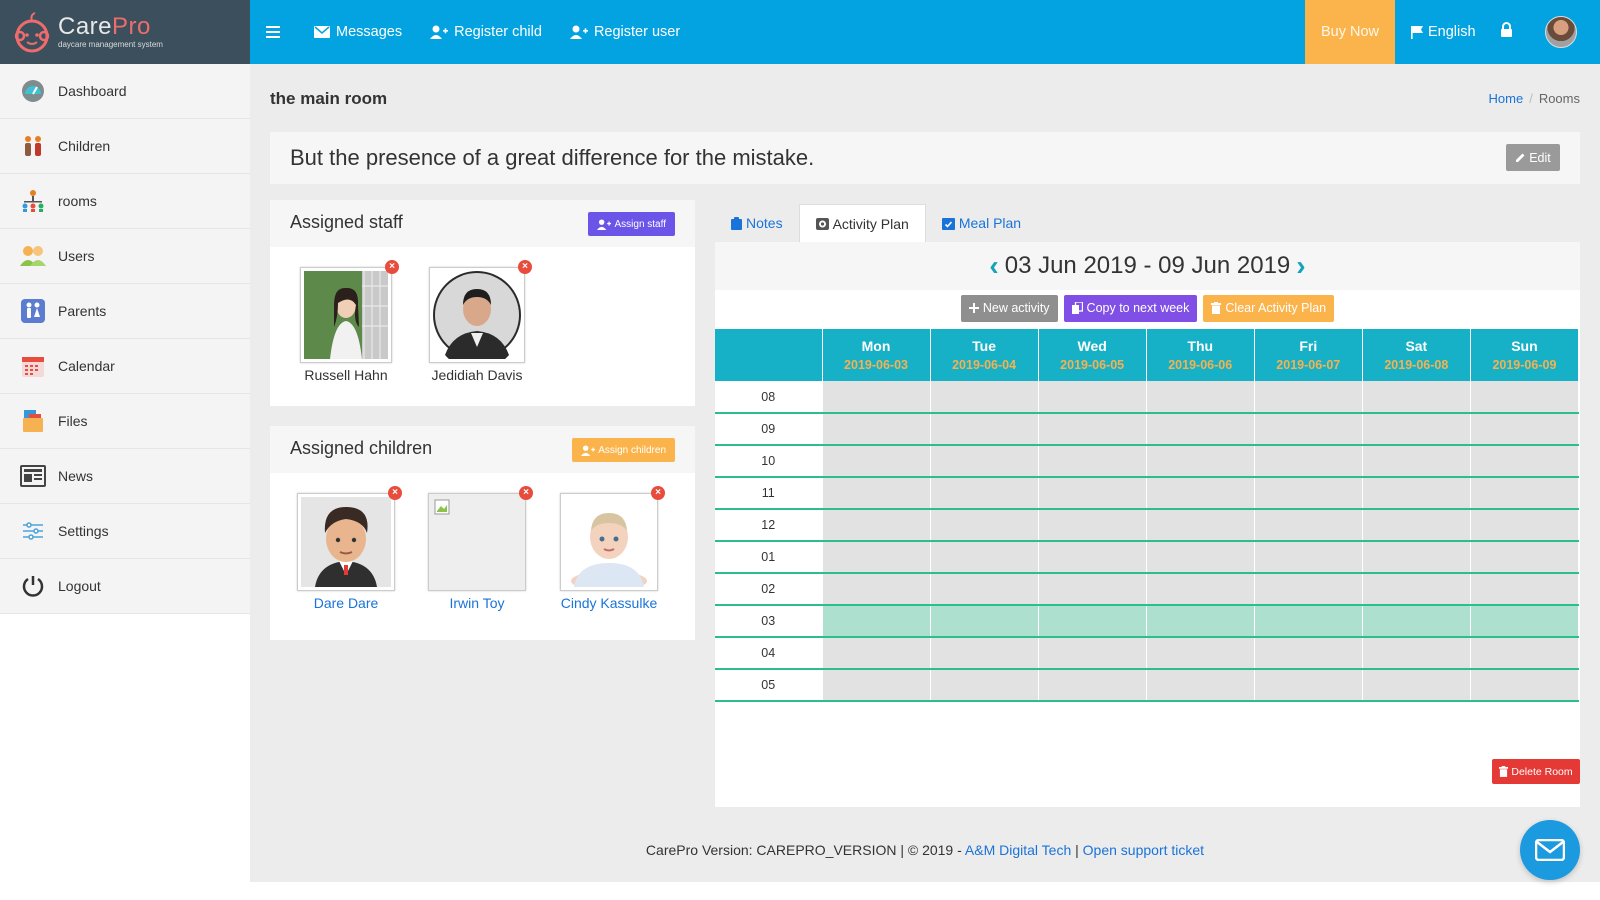 The width and height of the screenshot is (1600, 900). I want to click on sidebar-item-settings: Settings, so click(125, 531).